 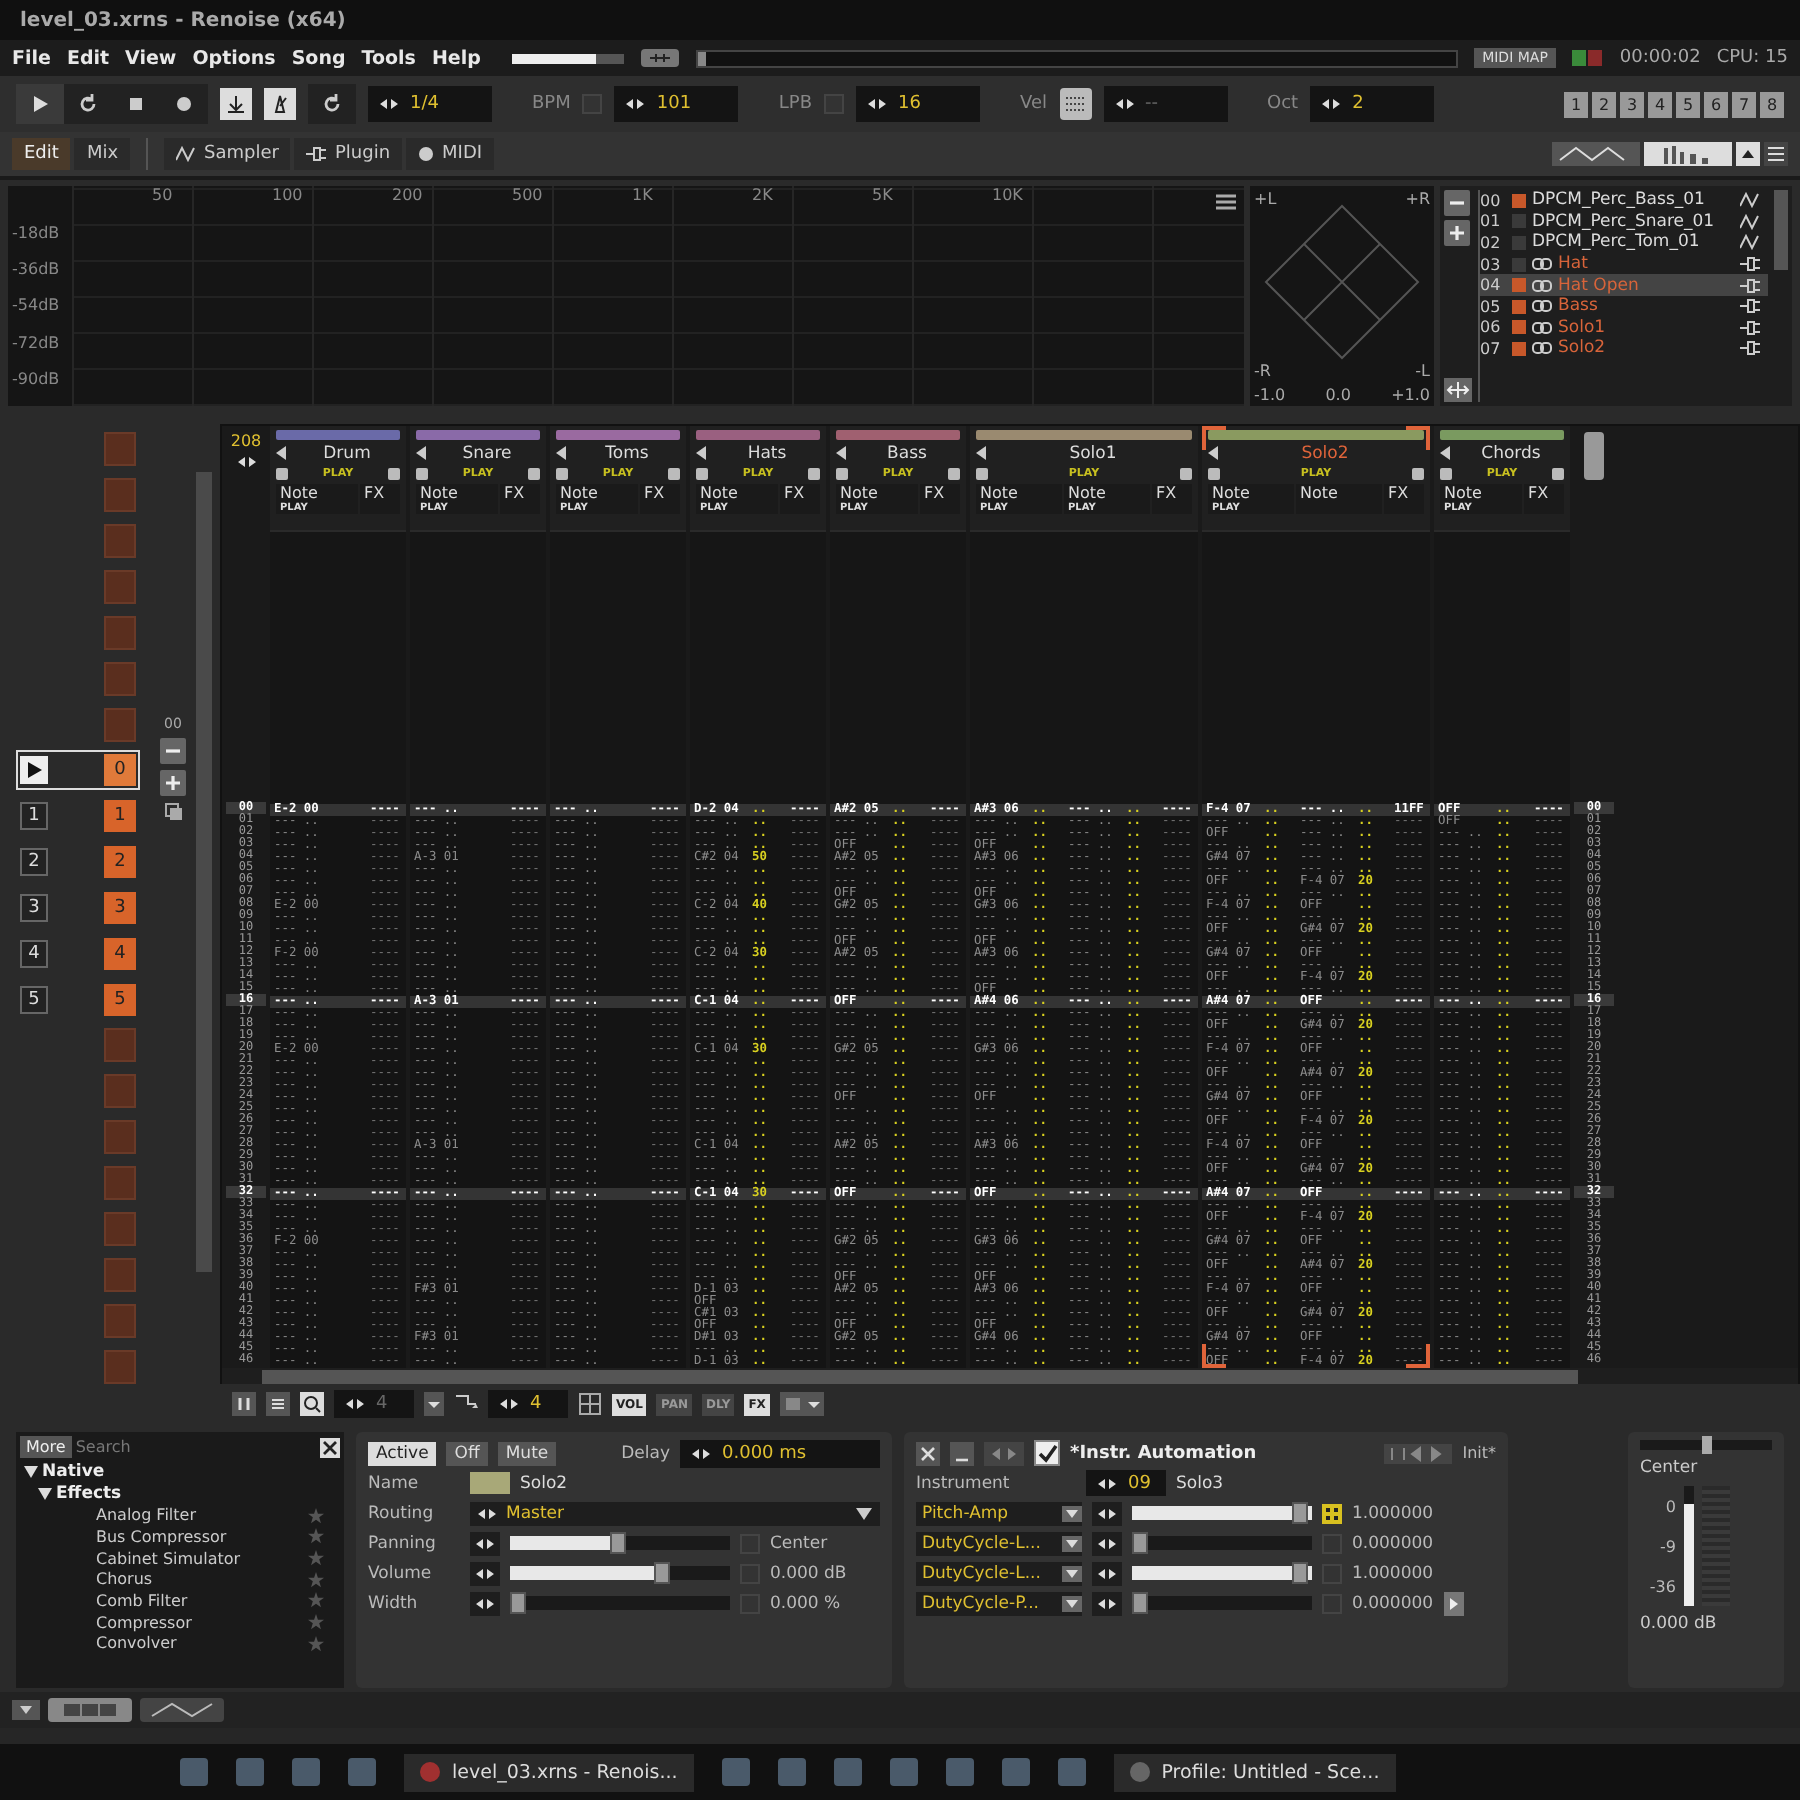 I want to click on grid-icon, so click(x=278, y=1404).